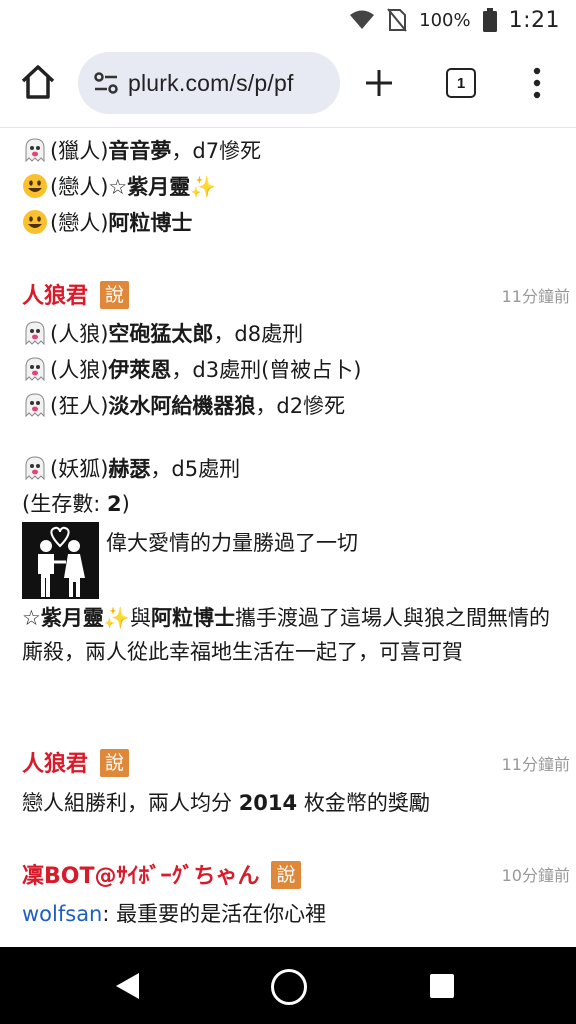 The width and height of the screenshot is (576, 1024). I want to click on site-settings-icon, so click(106, 83).